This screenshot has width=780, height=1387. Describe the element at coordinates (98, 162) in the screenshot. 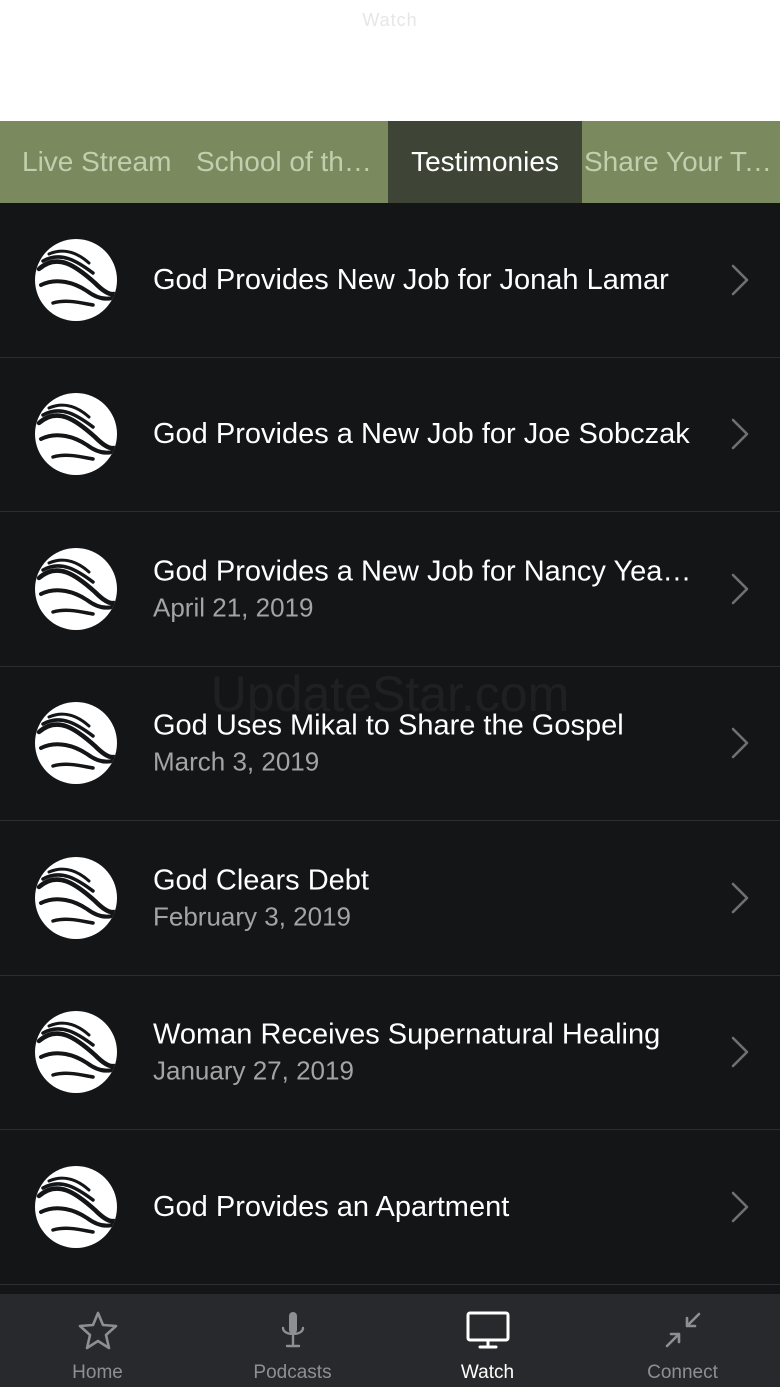

I see `tab-live-stream: Live Stream` at that location.